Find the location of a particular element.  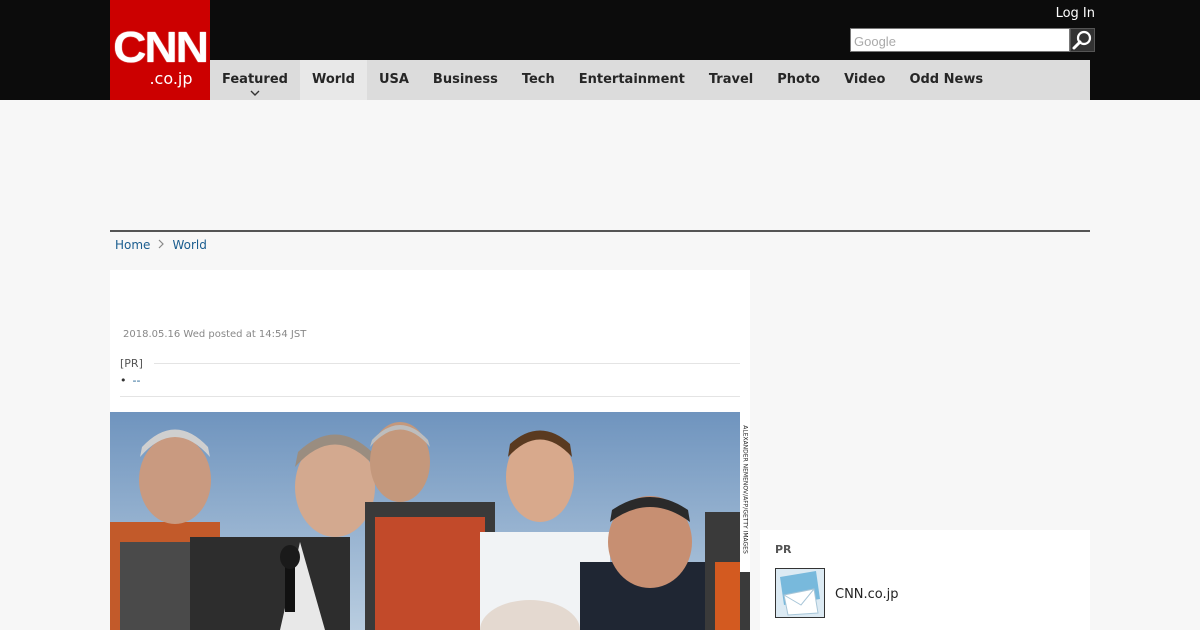

sidebar-item-name: CNN.co.jp is located at coordinates (867, 594).